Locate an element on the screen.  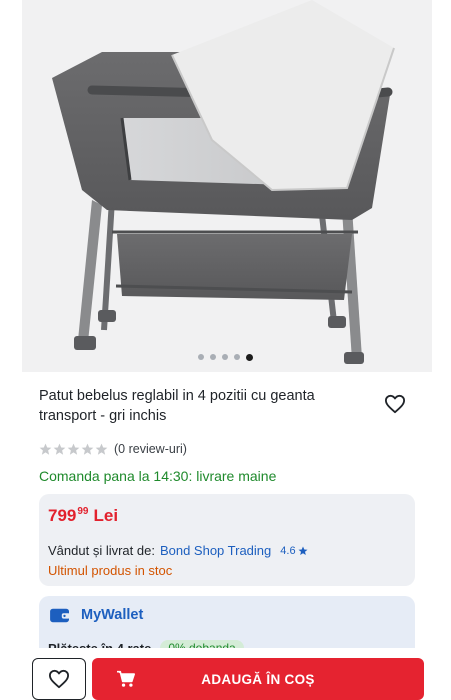
bottom-action-bar: ADAUGĂ ÎN COȘ is located at coordinates (227, 674).